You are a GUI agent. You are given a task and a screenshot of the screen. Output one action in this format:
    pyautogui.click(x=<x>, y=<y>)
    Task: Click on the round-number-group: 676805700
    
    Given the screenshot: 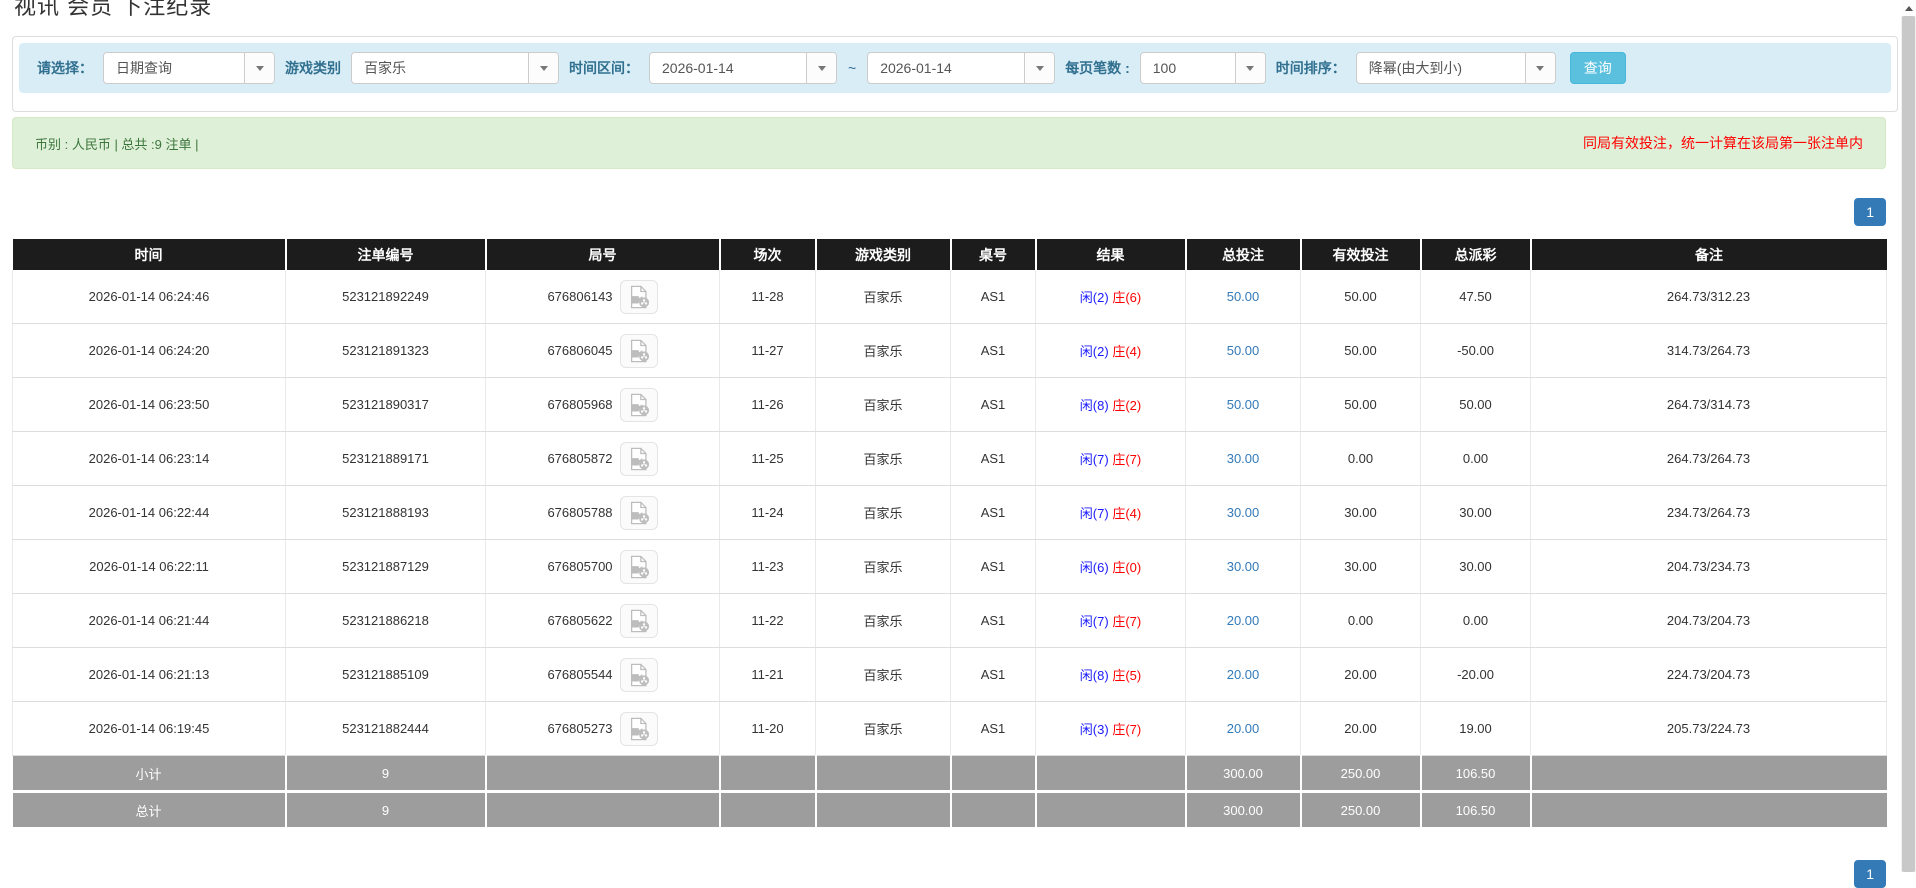 What is the action you would take?
    pyautogui.click(x=602, y=566)
    